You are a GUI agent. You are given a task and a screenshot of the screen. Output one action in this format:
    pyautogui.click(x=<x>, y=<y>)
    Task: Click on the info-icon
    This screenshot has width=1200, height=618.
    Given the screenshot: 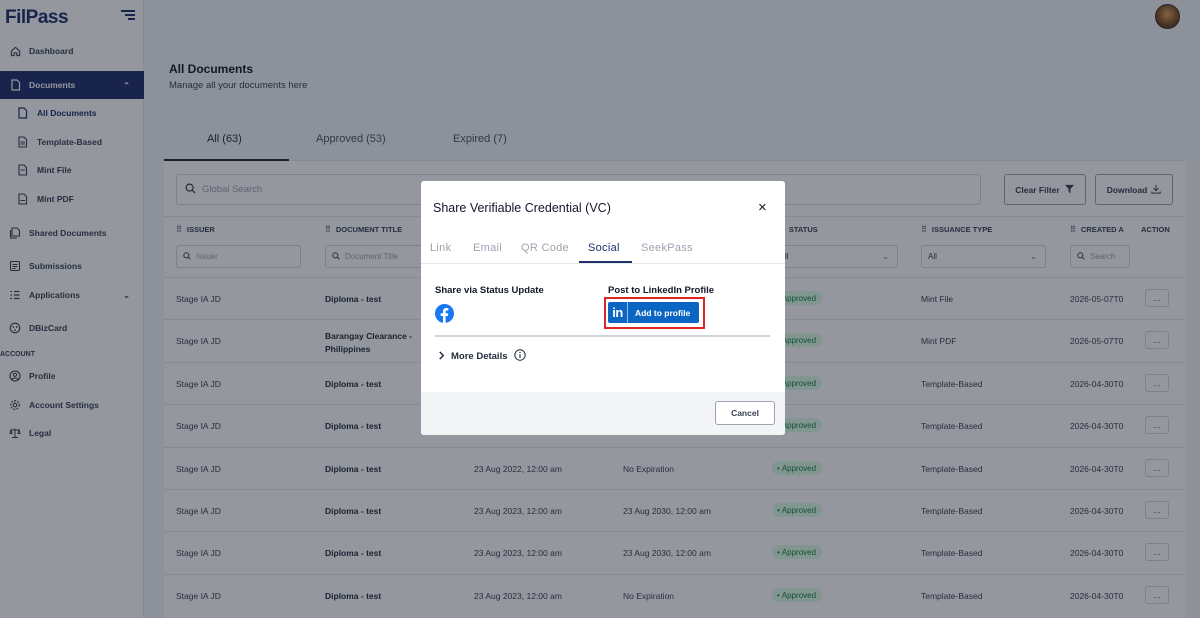 What is the action you would take?
    pyautogui.click(x=519, y=356)
    